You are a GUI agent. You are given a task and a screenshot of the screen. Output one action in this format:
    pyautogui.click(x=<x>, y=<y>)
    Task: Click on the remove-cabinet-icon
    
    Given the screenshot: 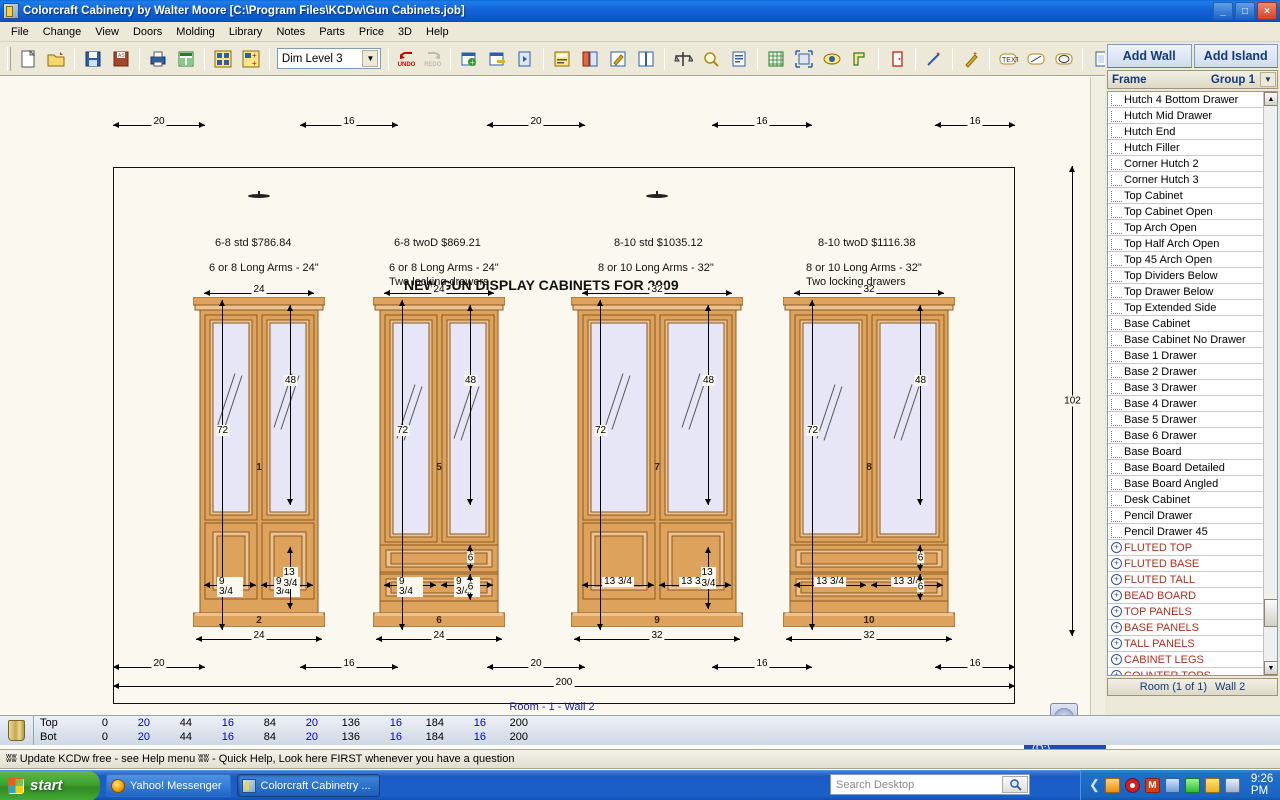 What is the action you would take?
    pyautogui.click(x=497, y=59)
    